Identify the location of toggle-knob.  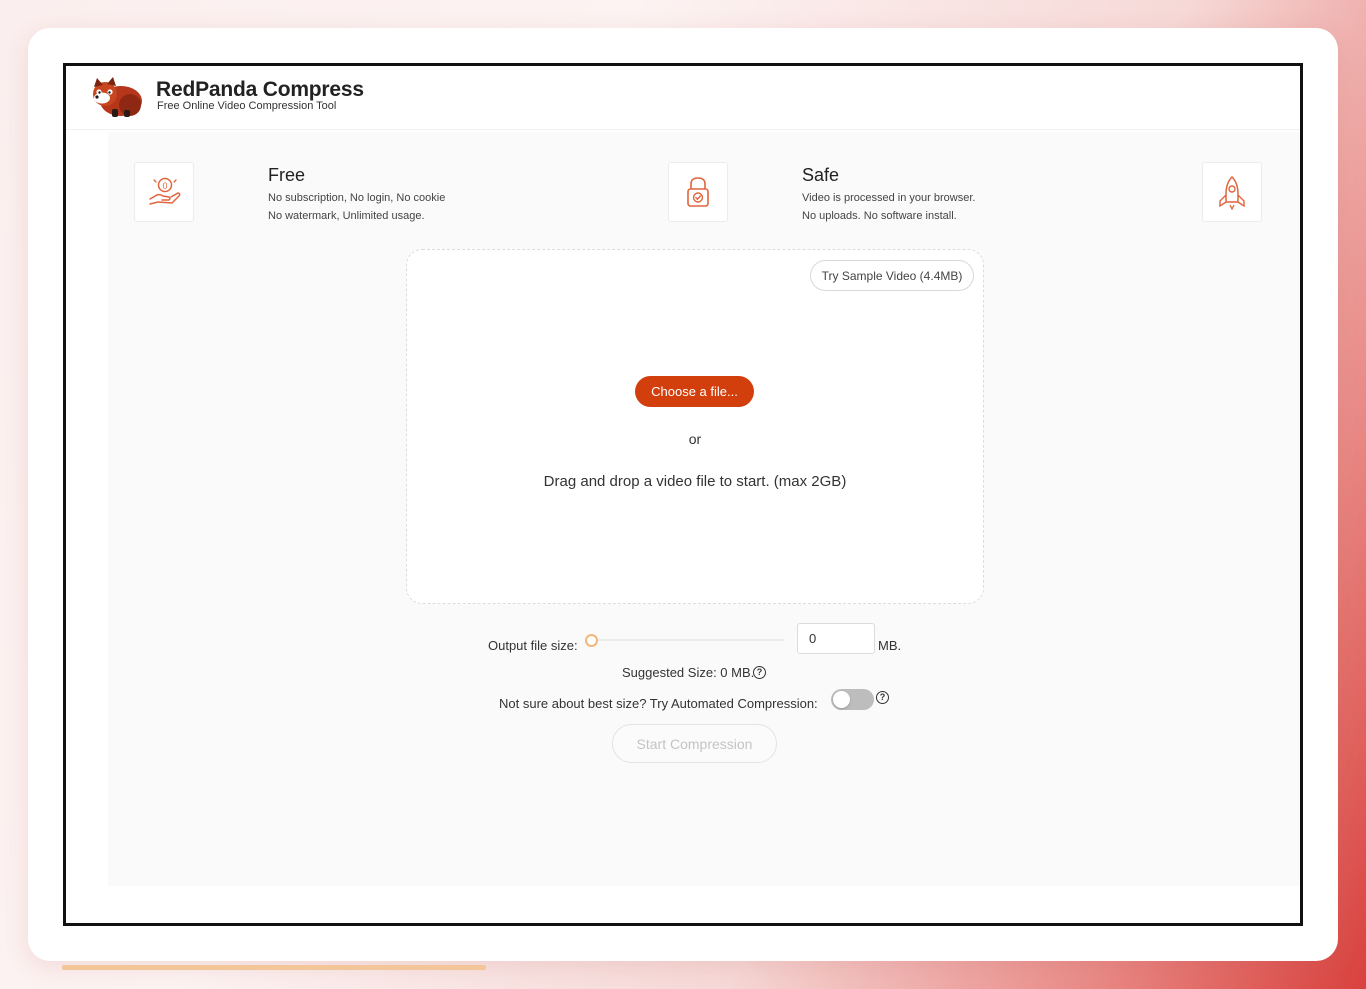
(841, 699).